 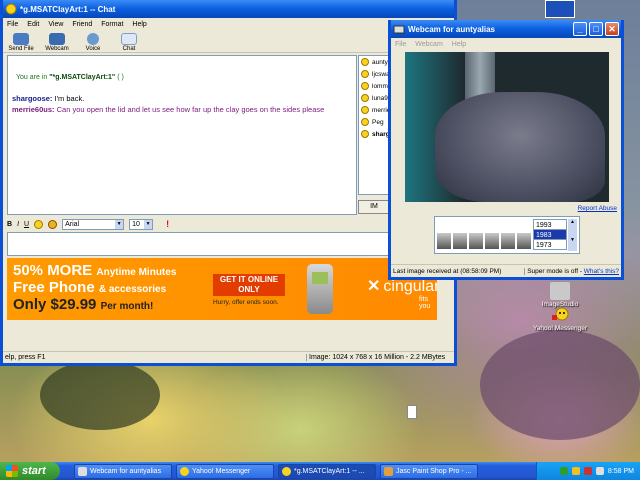 I want to click on underline-button: U, so click(x=26, y=224).